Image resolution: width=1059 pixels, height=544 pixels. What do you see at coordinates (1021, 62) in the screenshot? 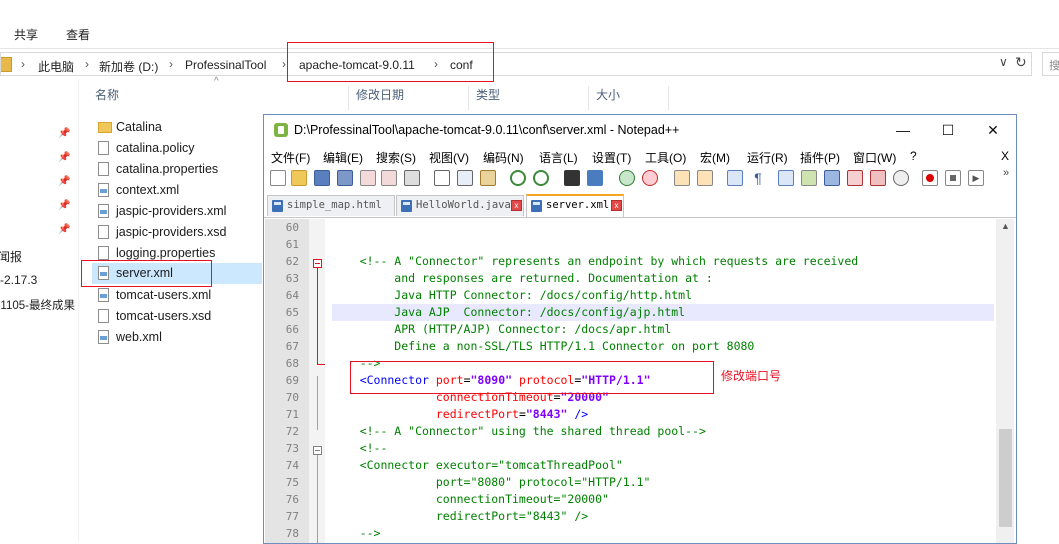
I see `refresh-icon: ↻` at bounding box center [1021, 62].